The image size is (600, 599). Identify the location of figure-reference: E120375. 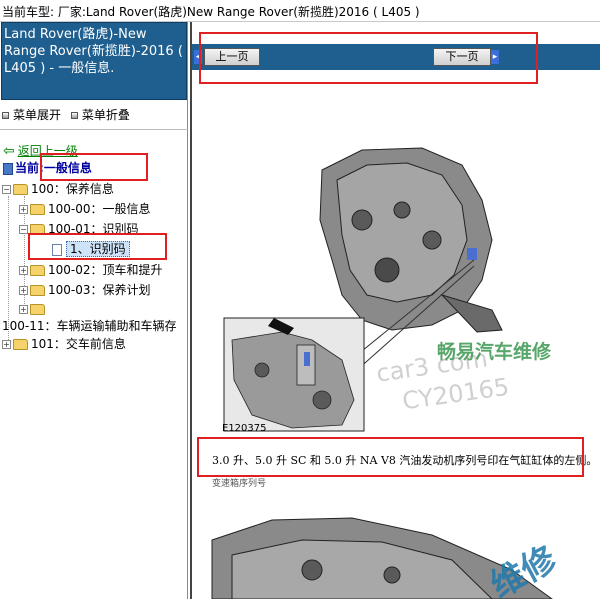
(244, 428).